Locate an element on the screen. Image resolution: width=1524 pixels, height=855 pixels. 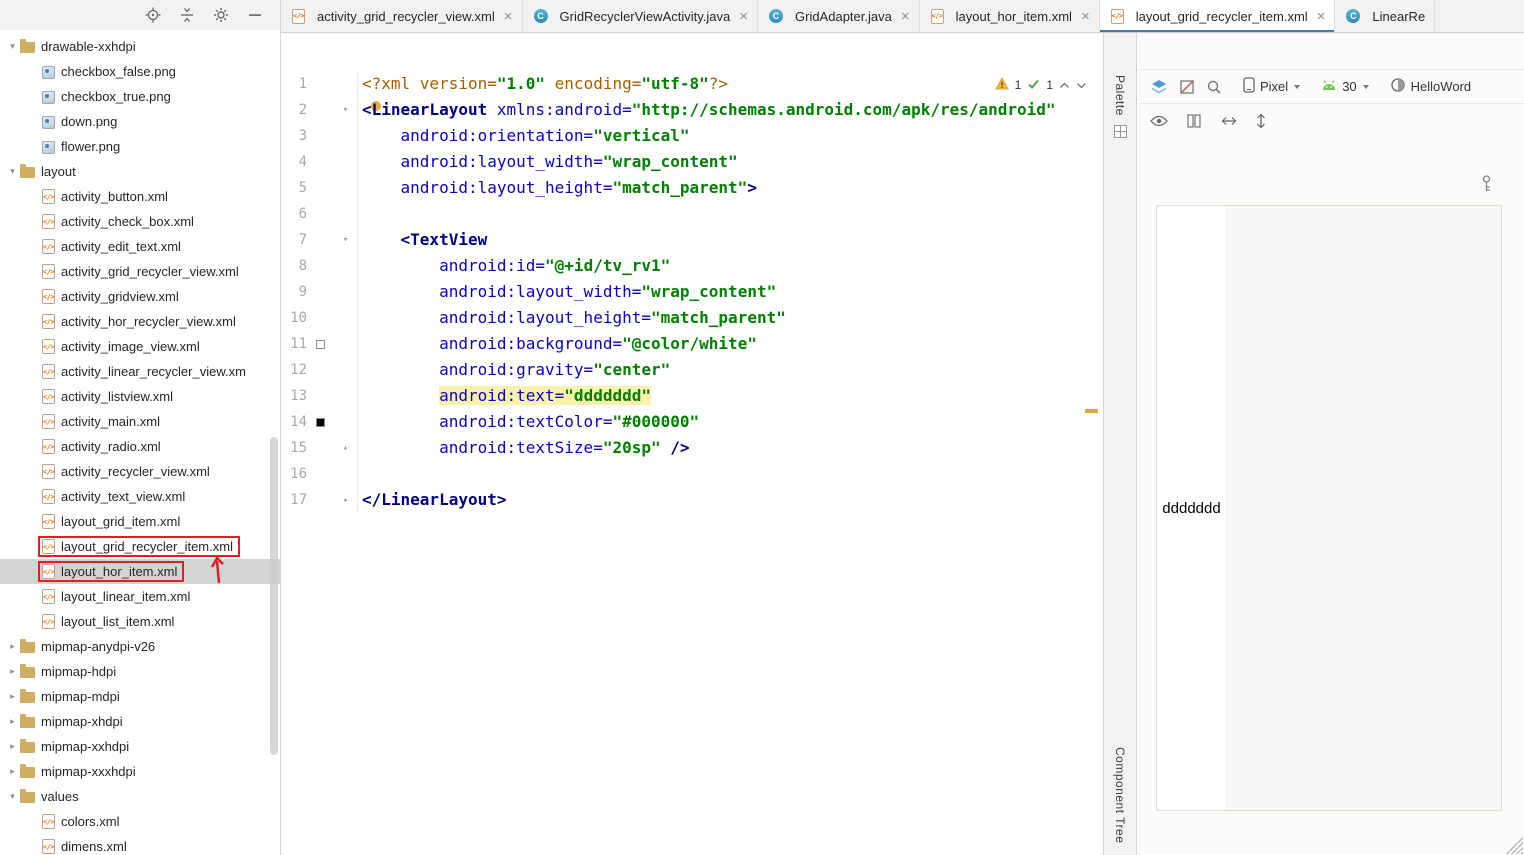
tree-item-activity_radio.xml: activity_radio.xml is located at coordinates (140, 446).